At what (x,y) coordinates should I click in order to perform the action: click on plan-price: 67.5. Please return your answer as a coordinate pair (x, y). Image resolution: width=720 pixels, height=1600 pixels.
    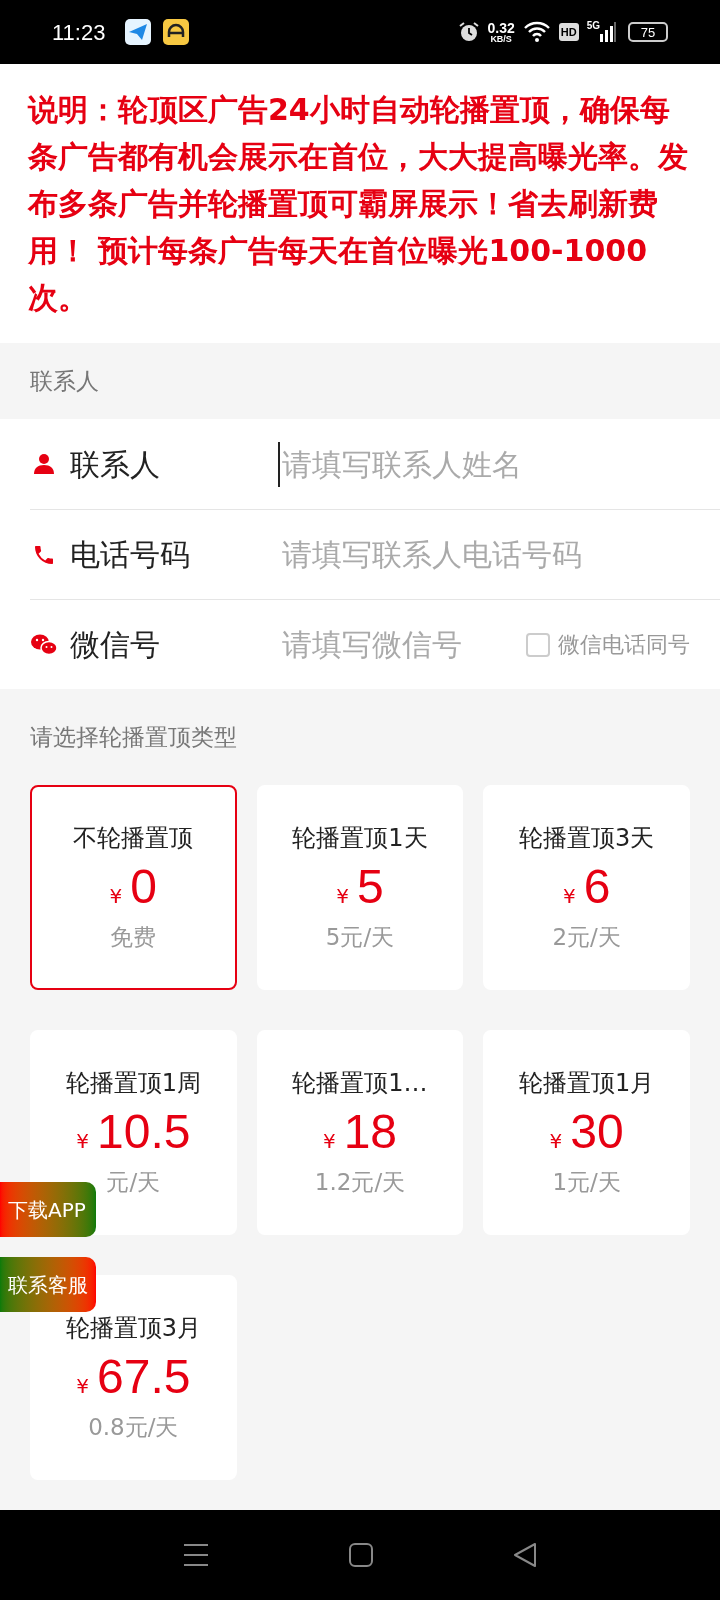
    Looking at the image, I should click on (144, 1377).